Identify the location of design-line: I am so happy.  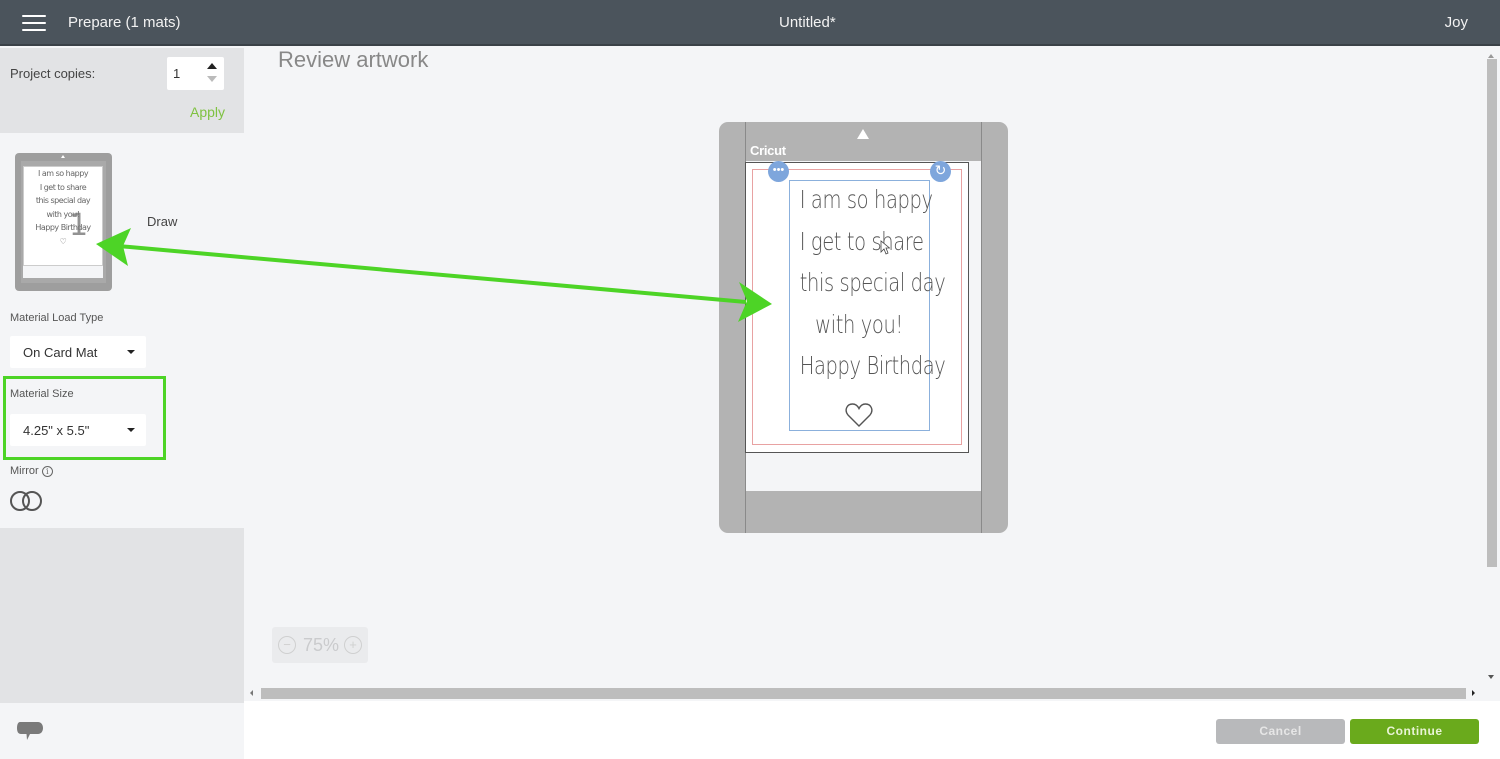
(866, 199).